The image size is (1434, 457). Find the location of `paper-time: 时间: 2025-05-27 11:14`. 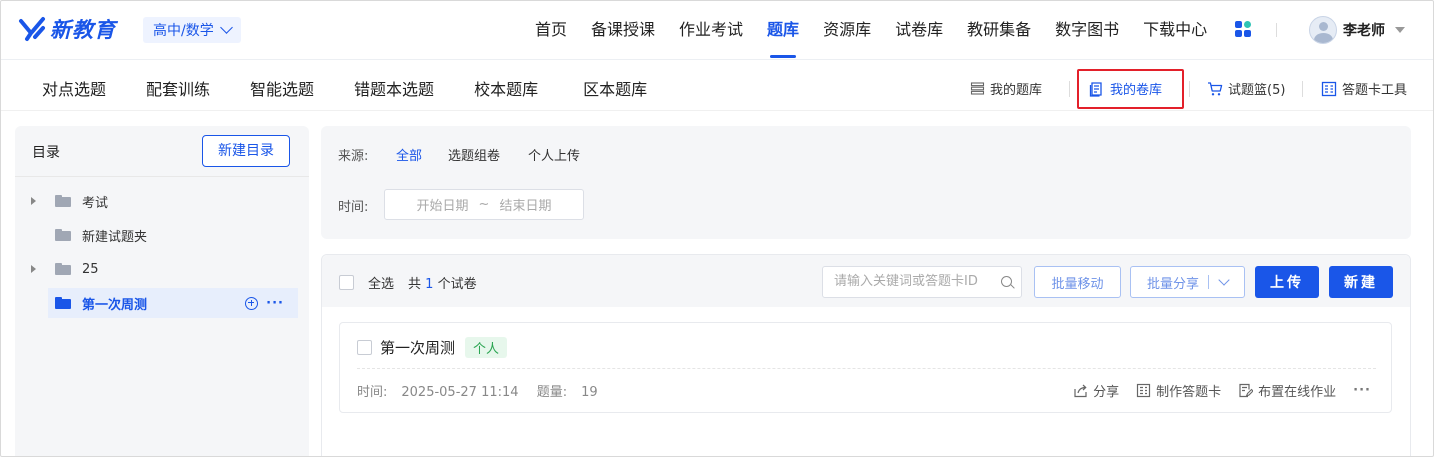

paper-time: 时间: 2025-05-27 11:14 is located at coordinates (438, 392).